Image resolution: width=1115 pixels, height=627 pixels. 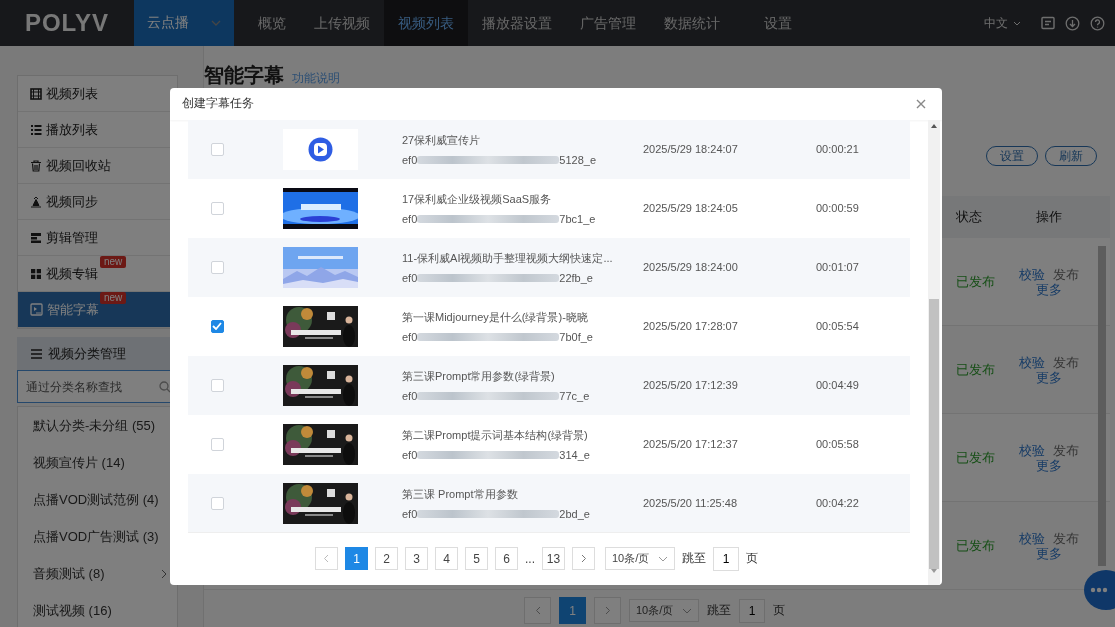 I want to click on page-button: 13, so click(x=553, y=559).